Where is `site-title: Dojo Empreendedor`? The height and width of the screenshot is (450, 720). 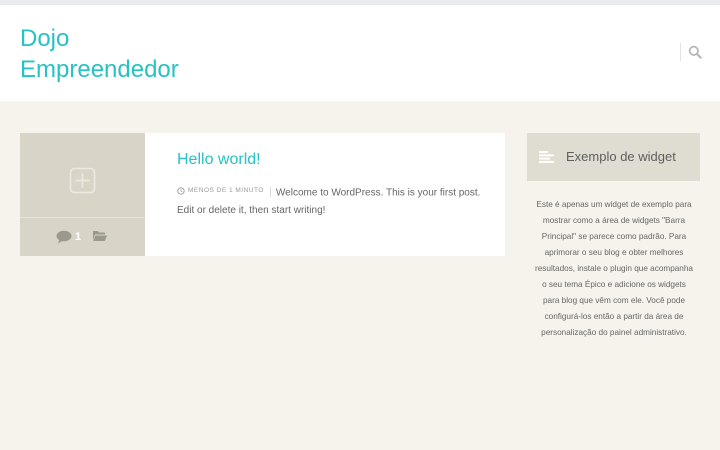 site-title: Dojo Empreendedor is located at coordinates (150, 54).